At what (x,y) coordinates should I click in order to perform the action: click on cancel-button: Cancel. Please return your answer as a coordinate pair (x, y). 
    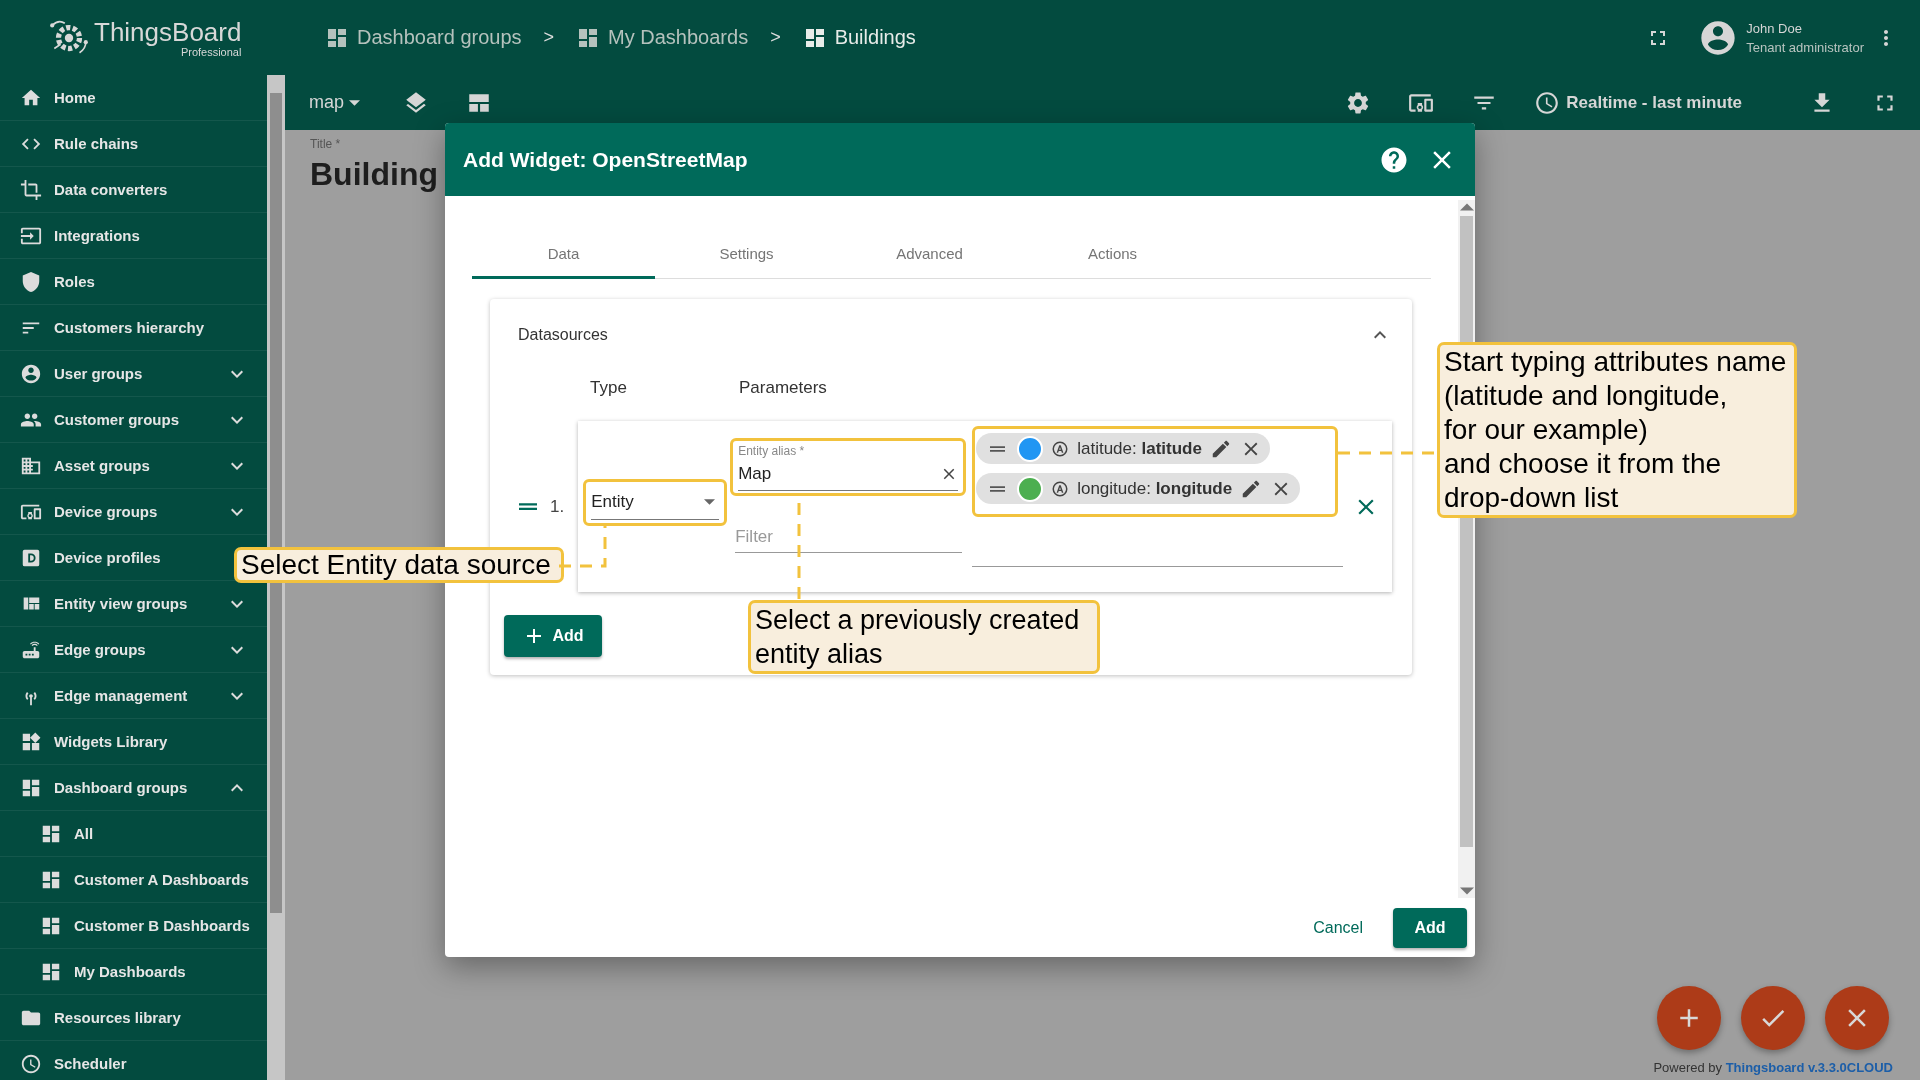
    Looking at the image, I should click on (1338, 927).